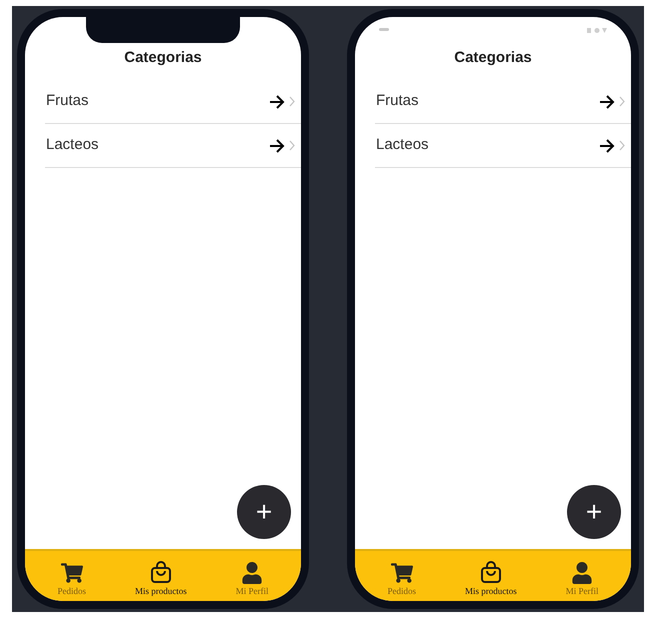  What do you see at coordinates (597, 30) in the screenshot?
I see `status-icons` at bounding box center [597, 30].